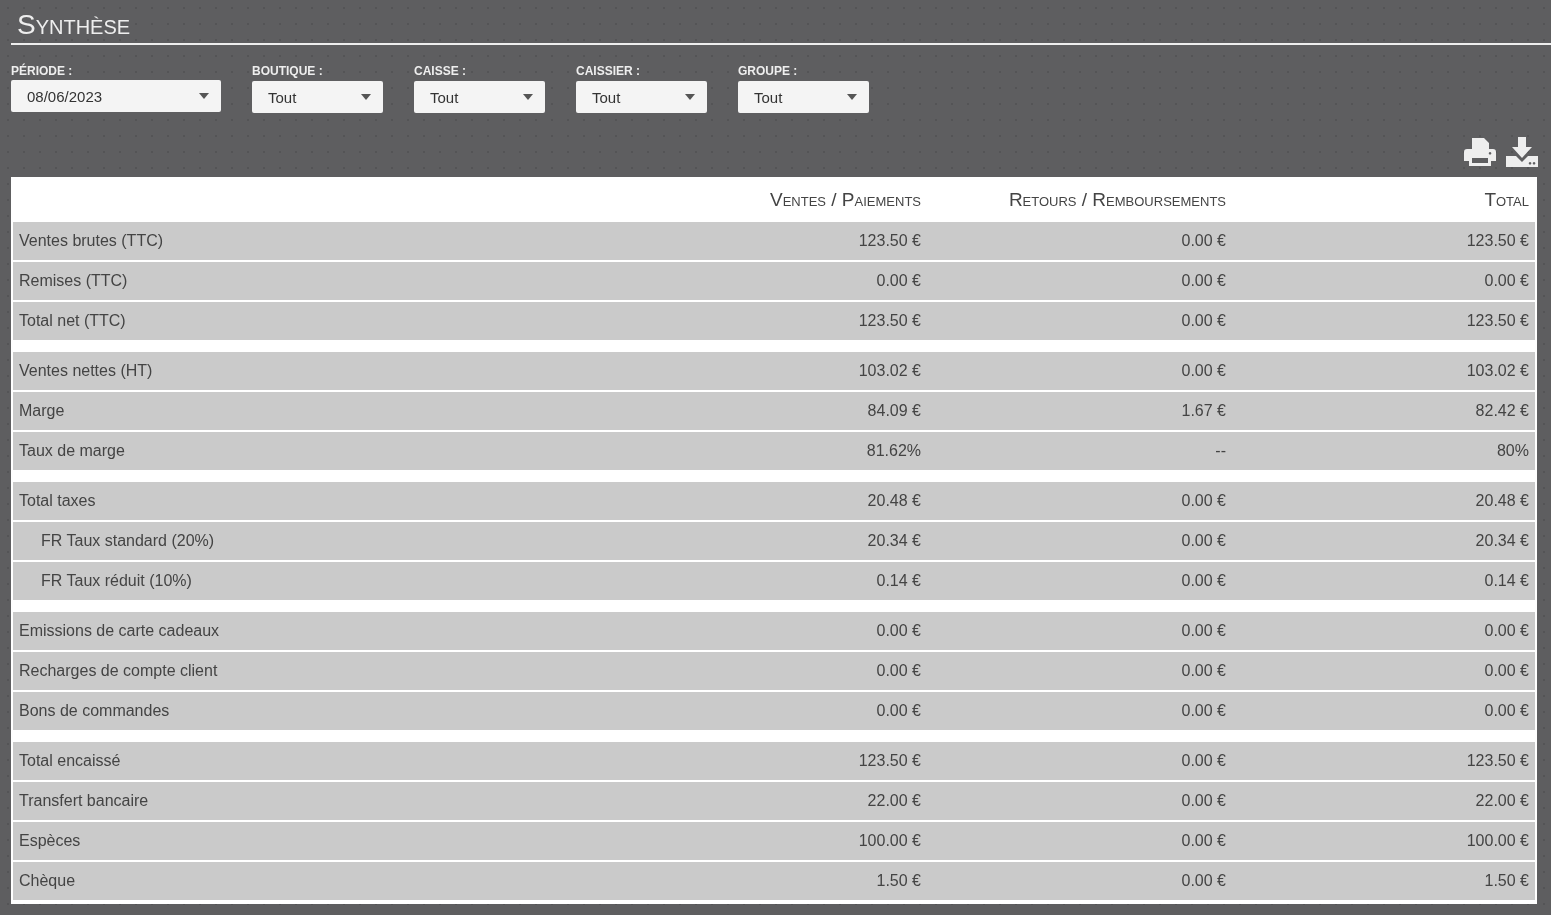 The width and height of the screenshot is (1551, 915). What do you see at coordinates (1220, 451) in the screenshot?
I see `table-cell-text: --` at bounding box center [1220, 451].